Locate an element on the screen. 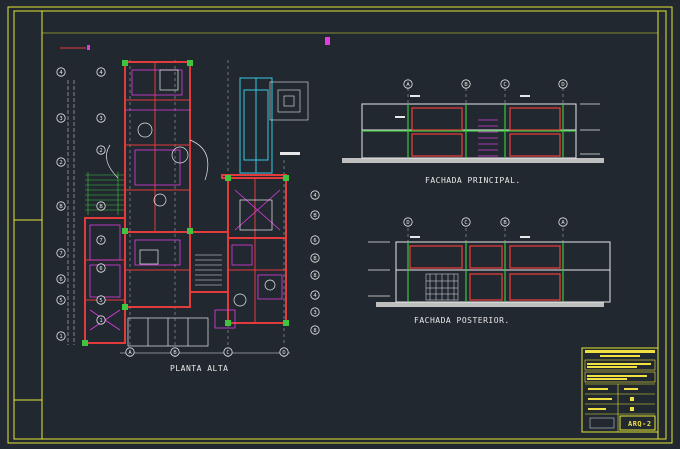 The height and width of the screenshot is (449, 680). axis-bubble-bottom: A is located at coordinates (130, 352).